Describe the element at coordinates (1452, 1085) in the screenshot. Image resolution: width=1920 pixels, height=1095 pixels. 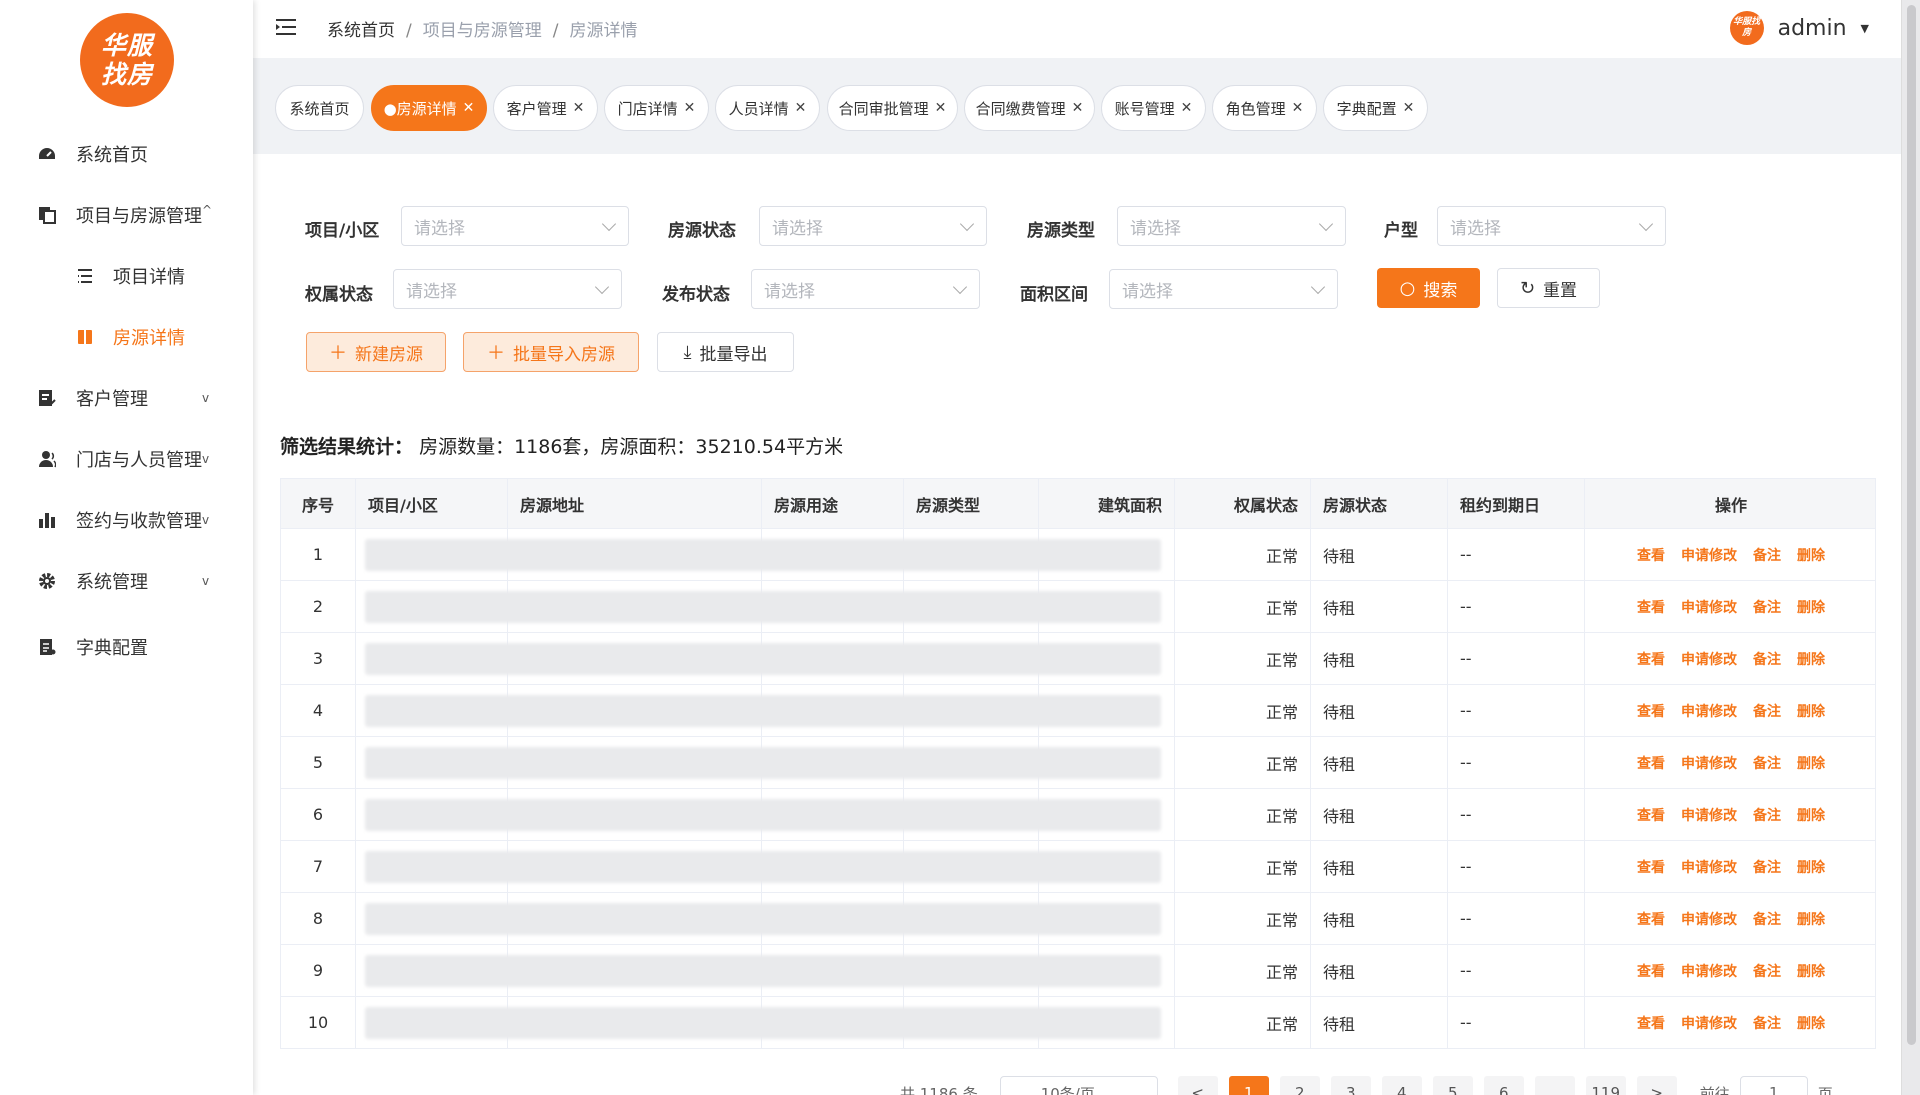
I see `page-button: 5` at that location.